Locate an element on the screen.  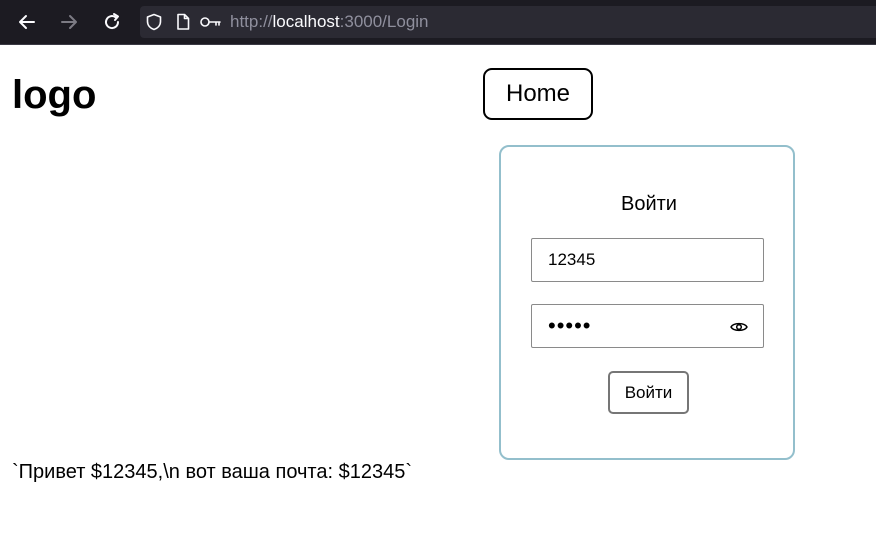
key-icon is located at coordinates (211, 22).